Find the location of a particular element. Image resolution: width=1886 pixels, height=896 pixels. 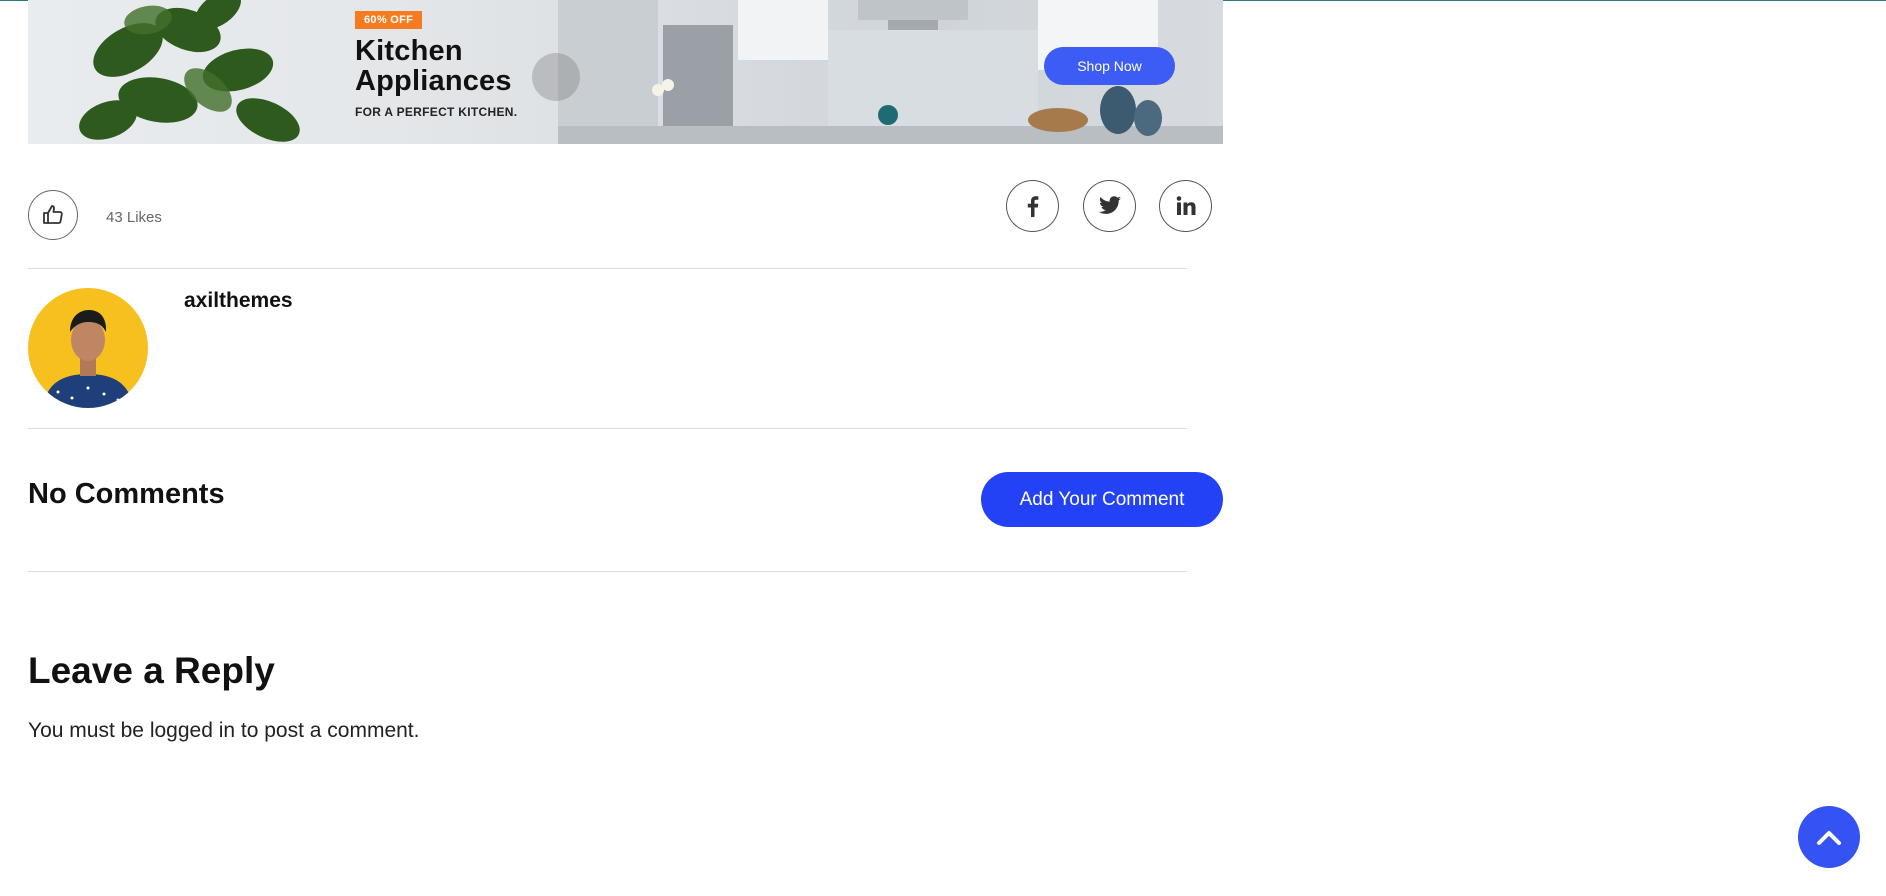

scroll-to-top-button is located at coordinates (1829, 837).